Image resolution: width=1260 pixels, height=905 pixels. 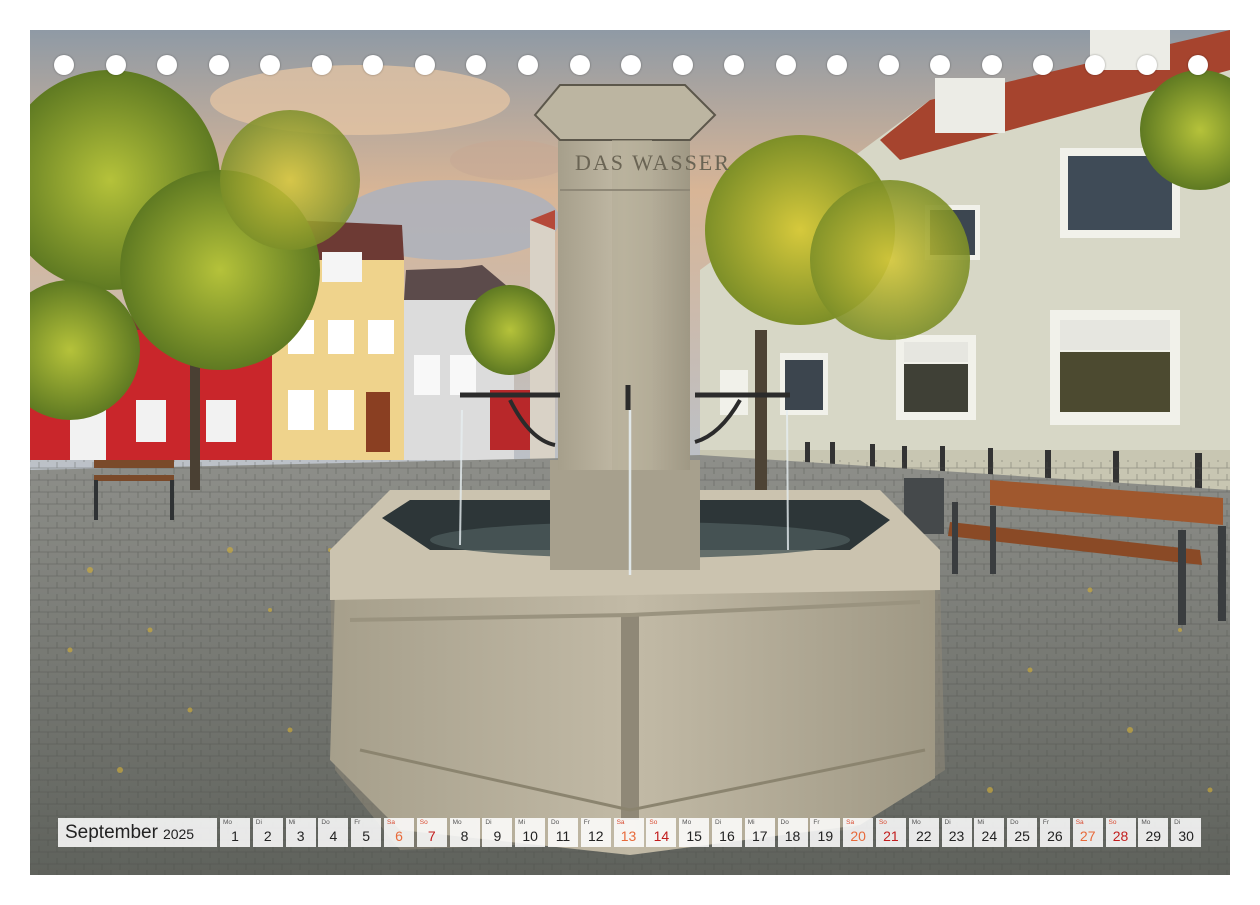 I want to click on day-number: 5, so click(x=366, y=836).